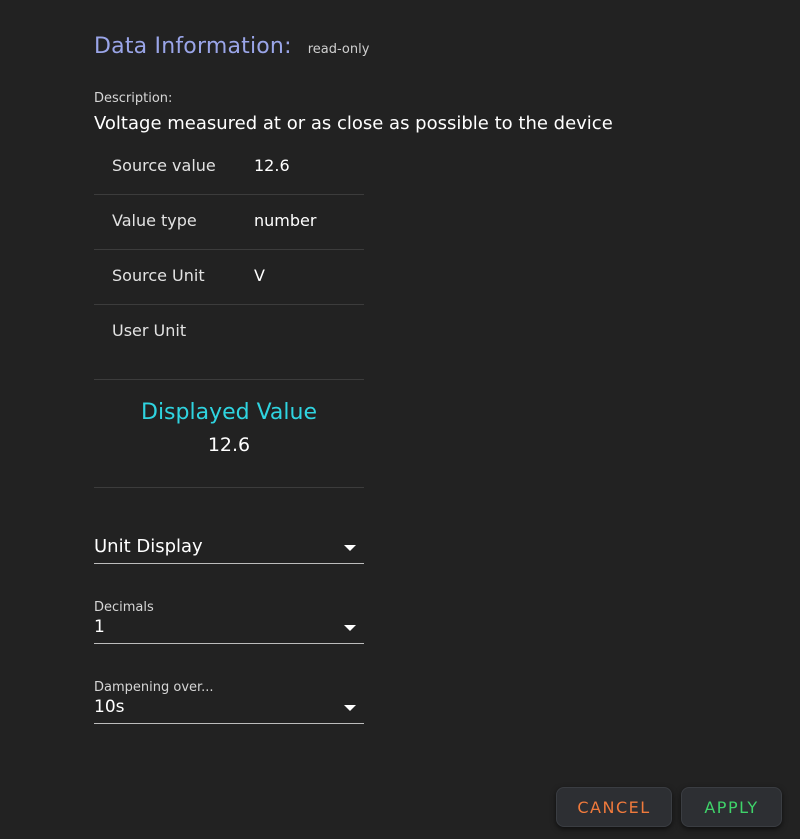 Image resolution: width=800 pixels, height=839 pixels. Describe the element at coordinates (149, 330) in the screenshot. I see `user-unit-label: User Unit` at that location.